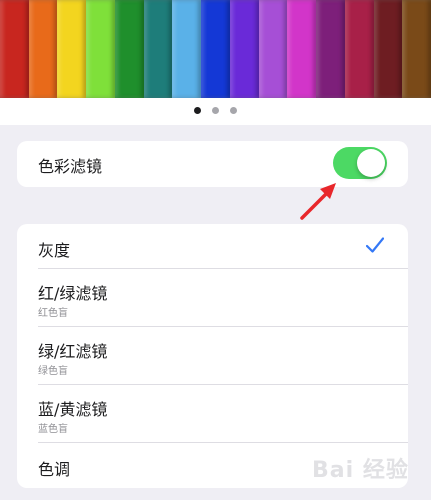  I want to click on filter-option-subtitle: 红色盲, so click(53, 313).